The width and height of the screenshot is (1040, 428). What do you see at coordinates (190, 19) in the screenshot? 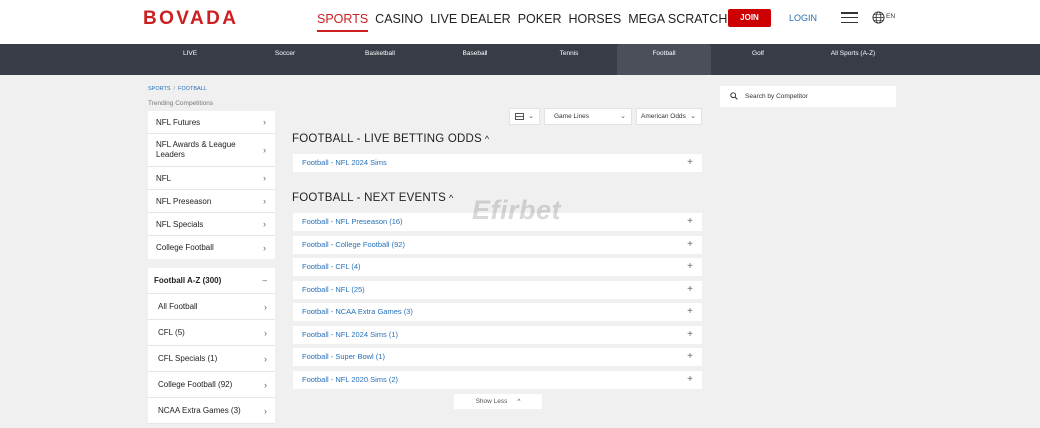
I see `bovada-logo: BOVADA` at bounding box center [190, 19].